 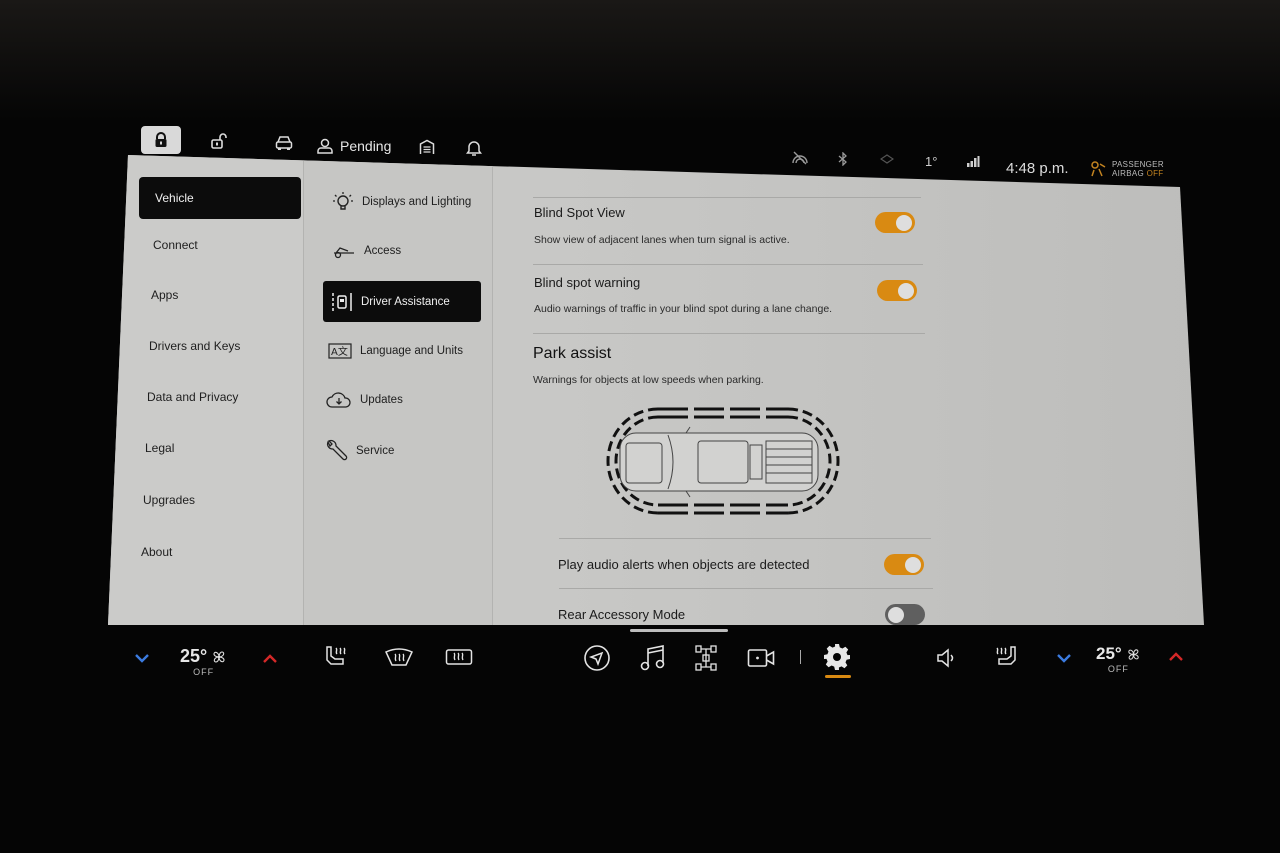 I want to click on sidebar-item-apps: Apps, so click(x=164, y=295).